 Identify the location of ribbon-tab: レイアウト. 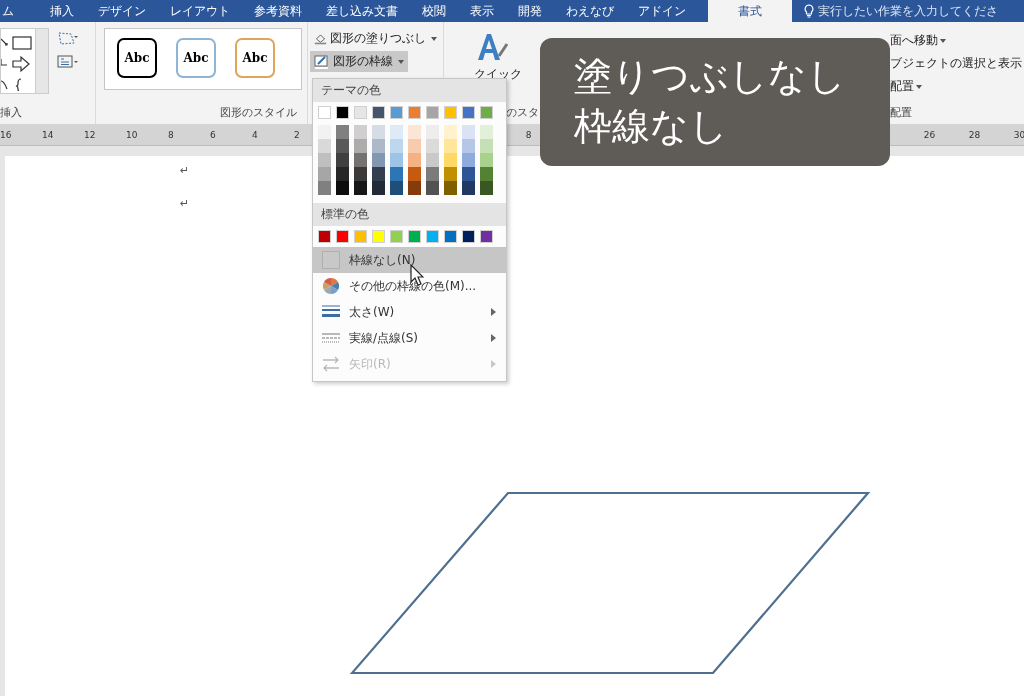
(200, 11).